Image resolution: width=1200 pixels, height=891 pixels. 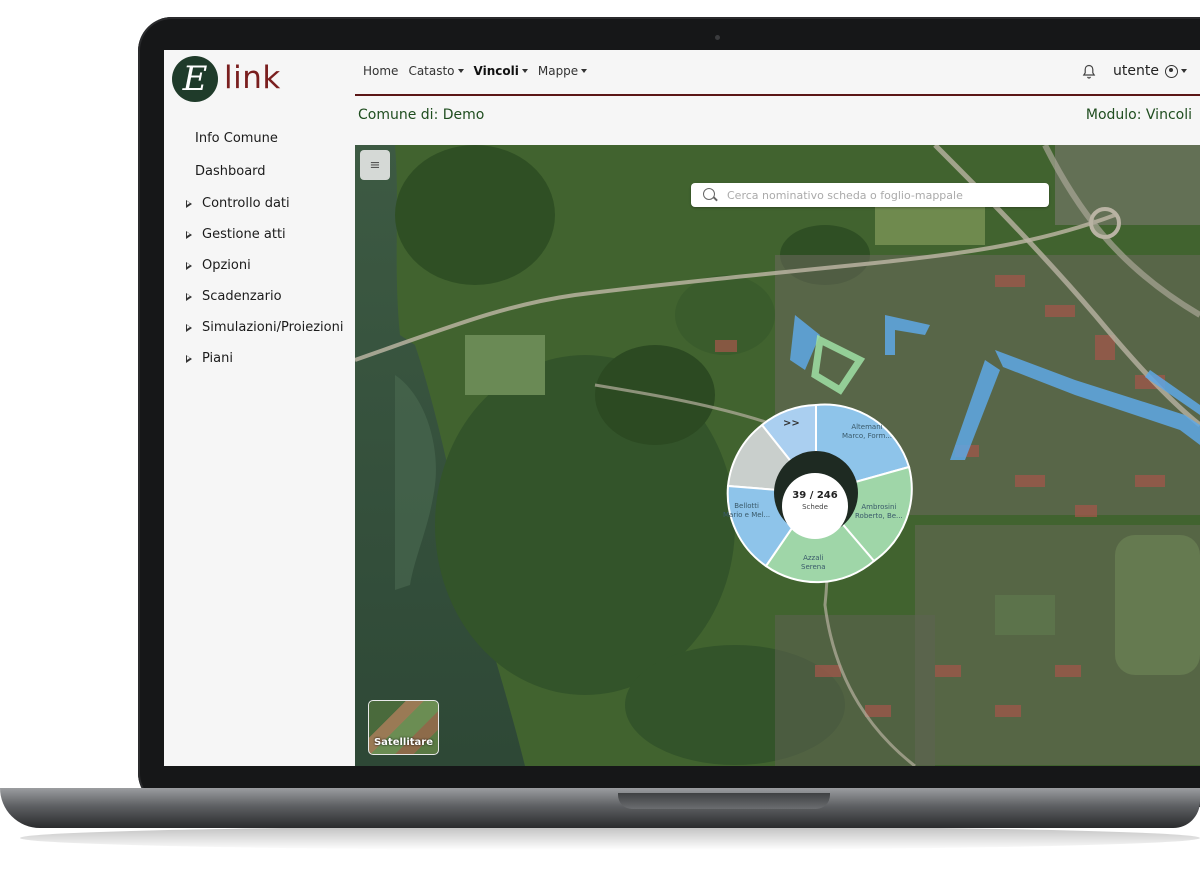 I want to click on nav-vincoli: Vincoli, so click(x=501, y=71).